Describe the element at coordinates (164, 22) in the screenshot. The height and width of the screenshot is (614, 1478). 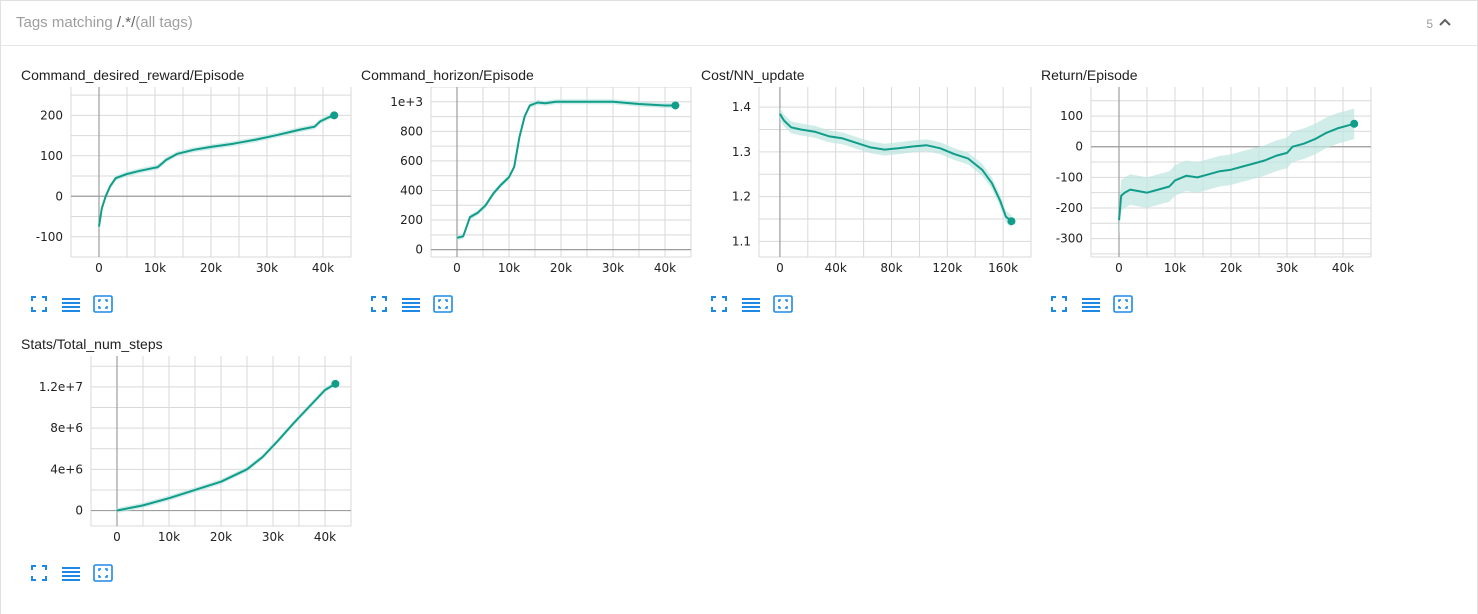
I see `tag-filter-suffix: (all tags)` at that location.